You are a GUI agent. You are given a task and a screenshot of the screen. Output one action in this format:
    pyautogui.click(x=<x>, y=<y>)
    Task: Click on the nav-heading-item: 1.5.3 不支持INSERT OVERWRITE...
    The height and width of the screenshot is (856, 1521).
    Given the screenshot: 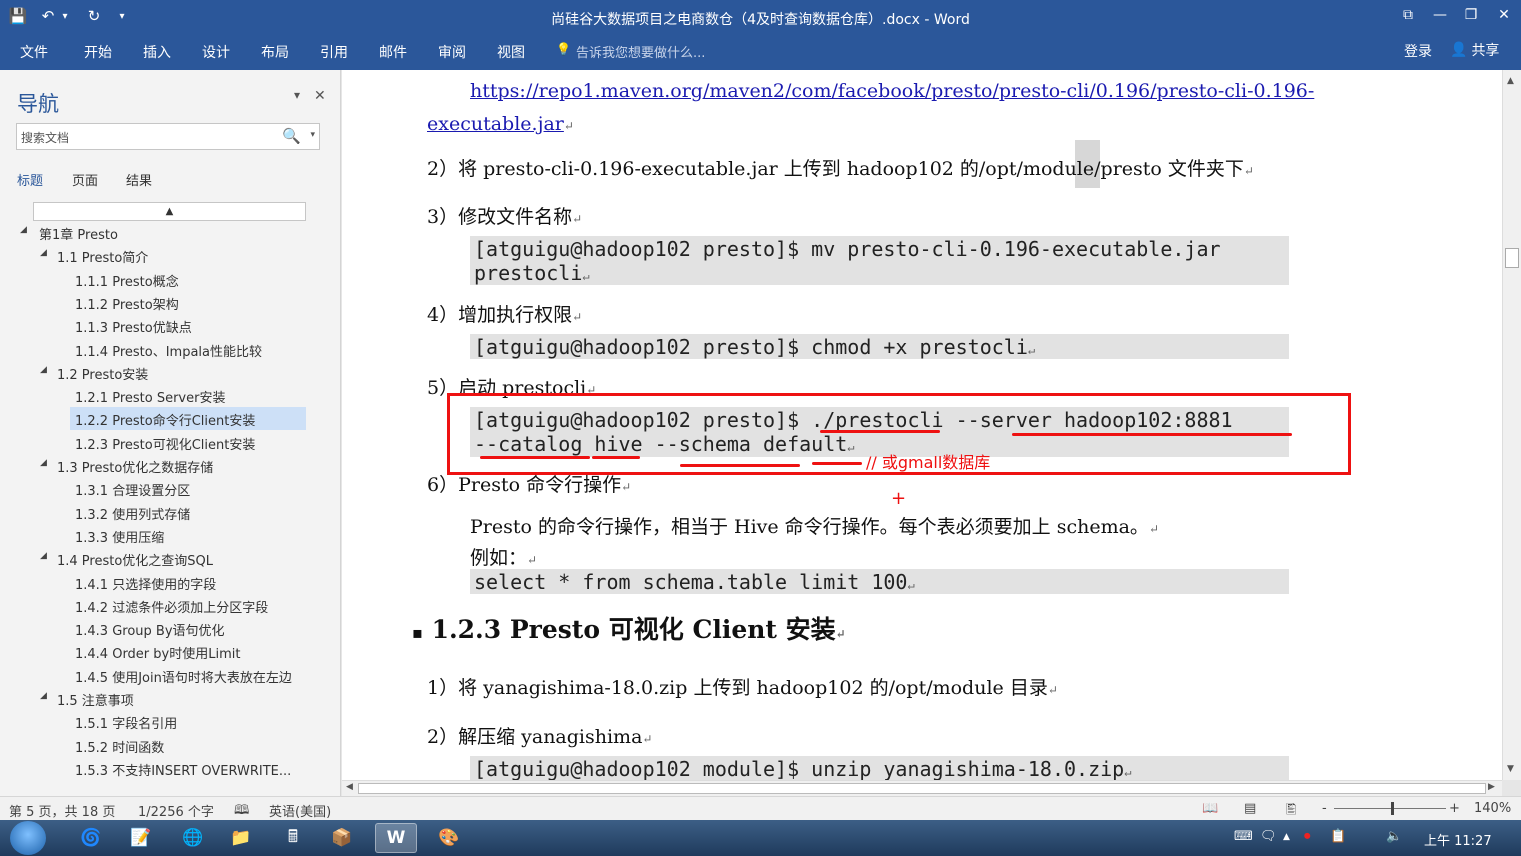 What is the action you would take?
    pyautogui.click(x=170, y=768)
    